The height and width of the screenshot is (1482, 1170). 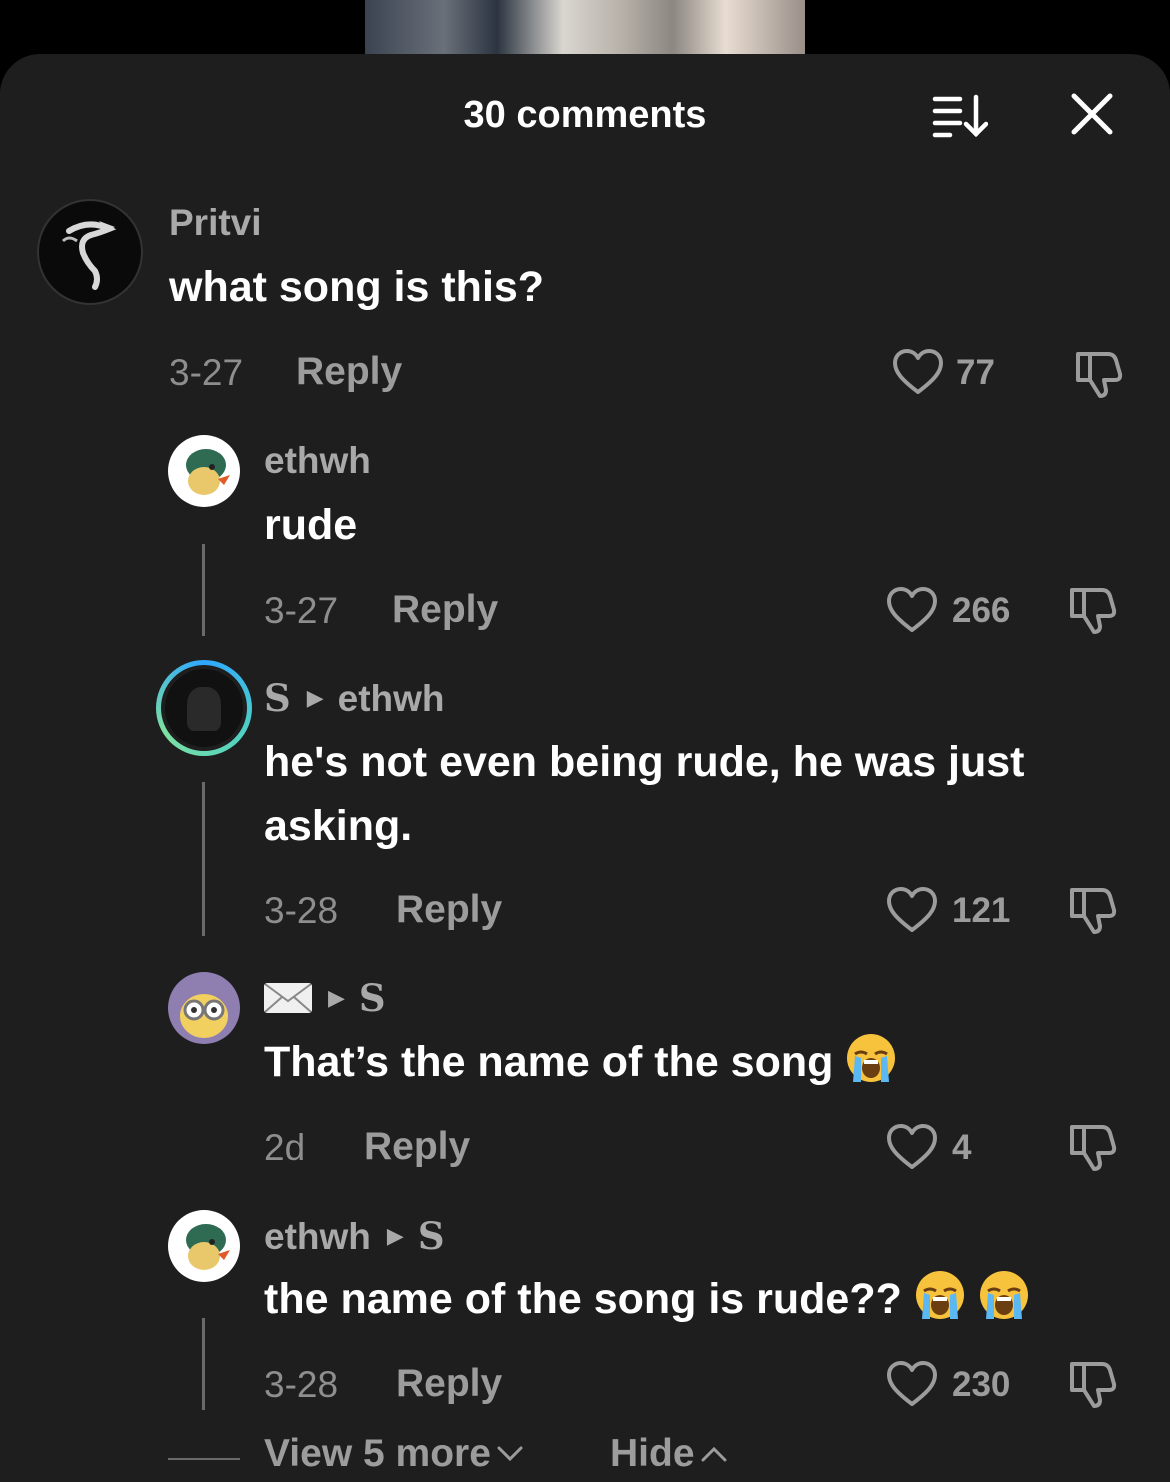 What do you see at coordinates (714, 1454) in the screenshot?
I see `chevron-up-icon` at bounding box center [714, 1454].